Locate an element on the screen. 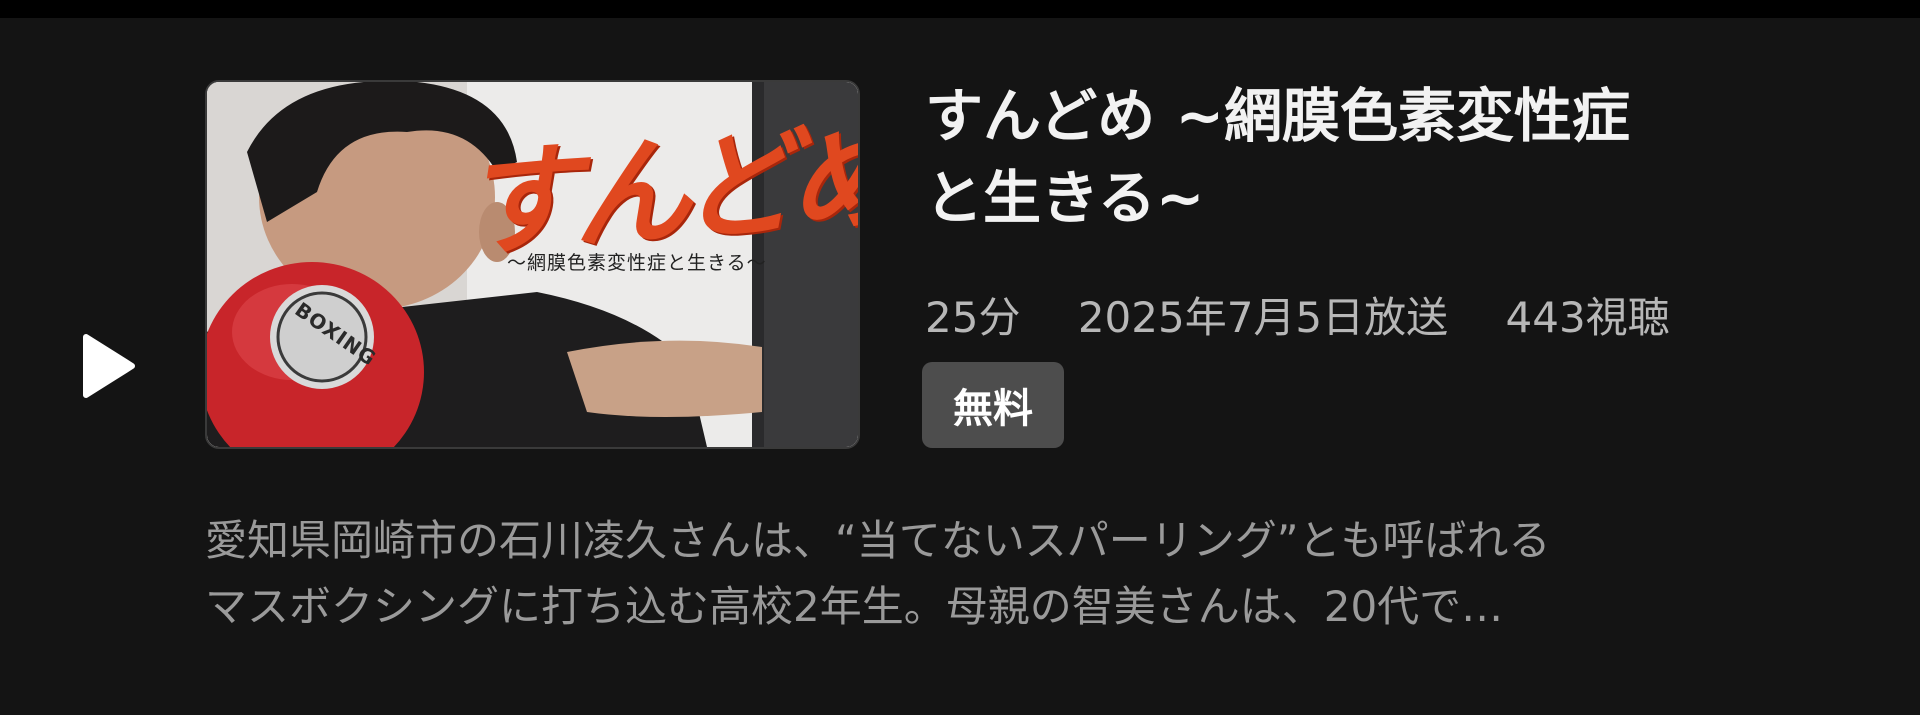  free-badge: 無料 is located at coordinates (993, 405).